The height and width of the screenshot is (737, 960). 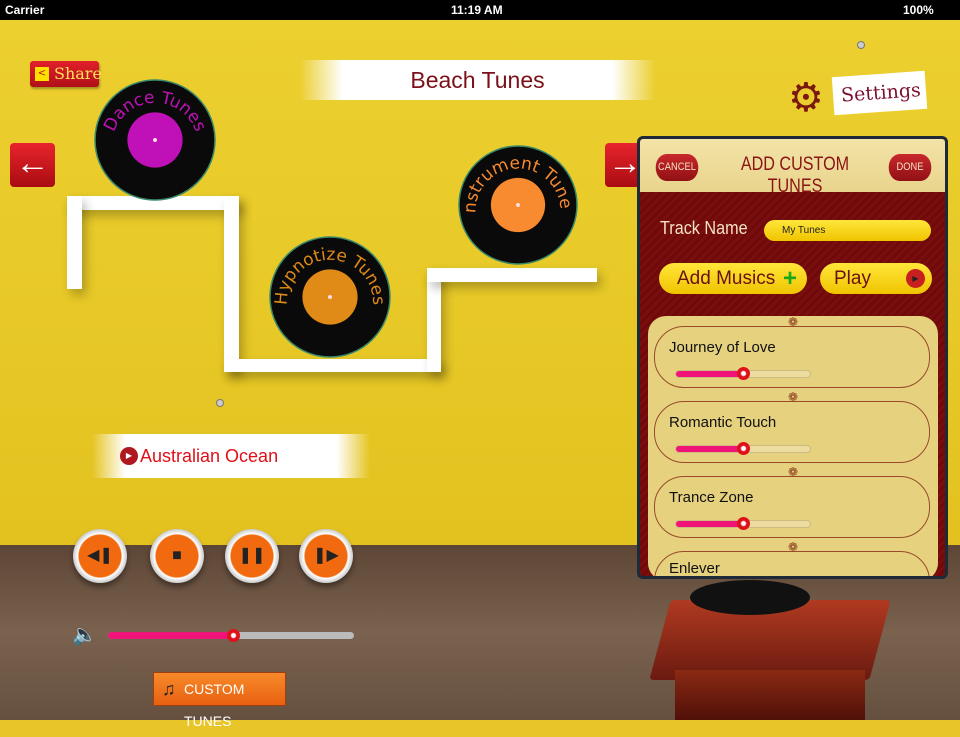 What do you see at coordinates (918, 10) in the screenshot?
I see `battery: 100%` at bounding box center [918, 10].